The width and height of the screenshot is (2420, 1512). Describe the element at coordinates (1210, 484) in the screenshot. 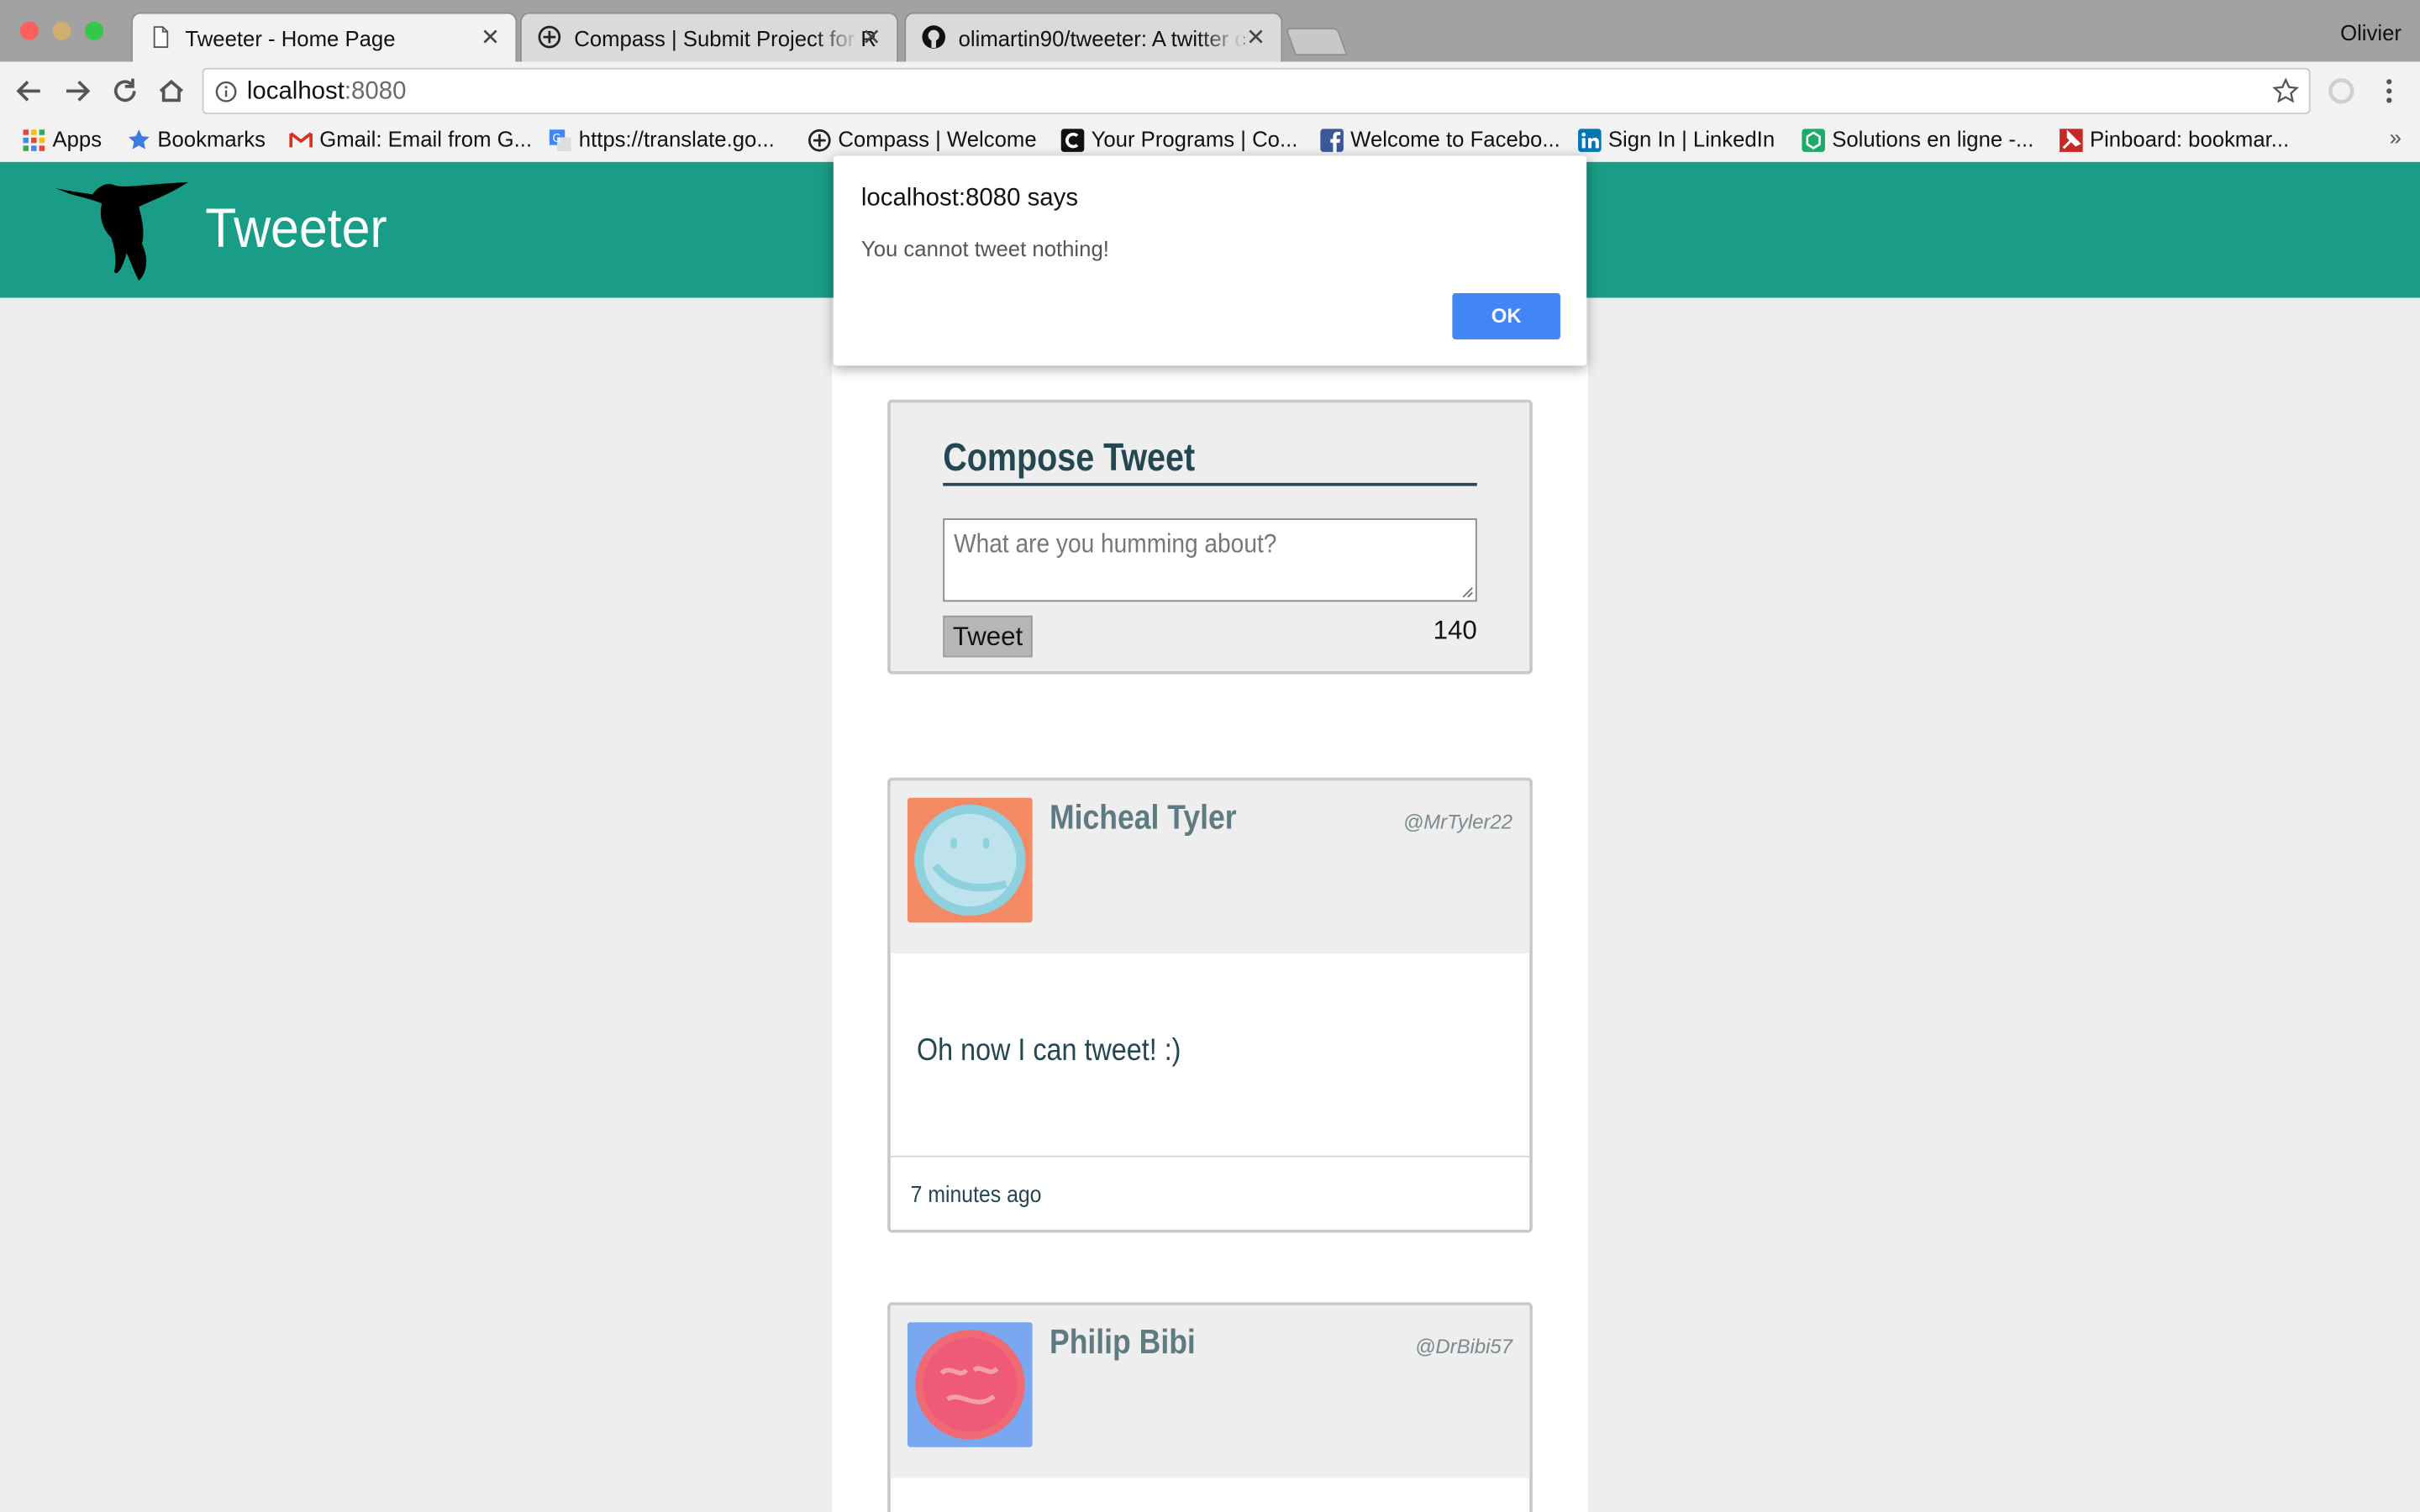

I see `compose-divider` at that location.